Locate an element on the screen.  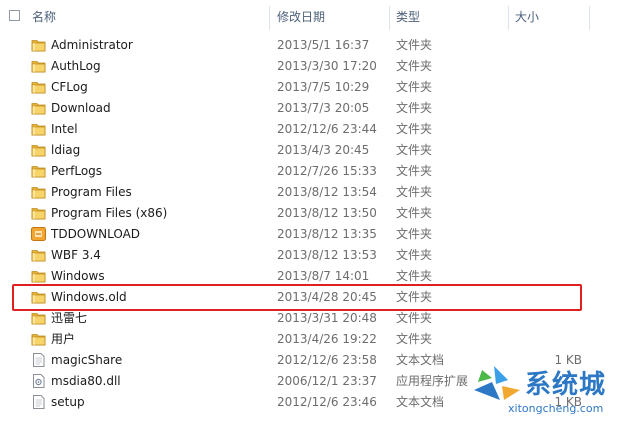
file-row: WBF 3.4 2013/8/12 13:53 文件夹 is located at coordinates (312, 255).